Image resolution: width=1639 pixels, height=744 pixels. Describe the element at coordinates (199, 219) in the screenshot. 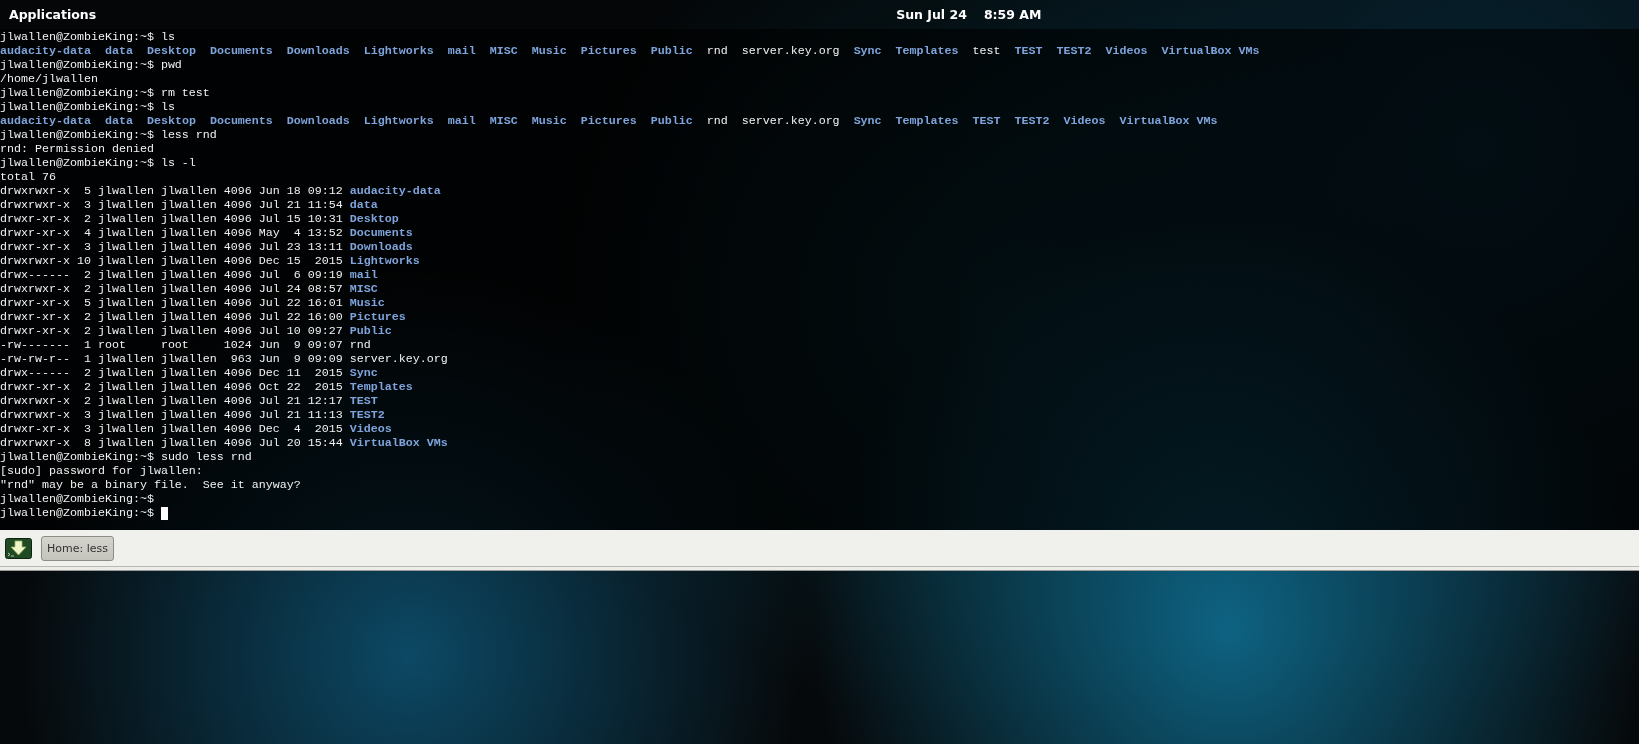

I see `terminal-line: drwxr-xr-x 2 jlwallen jlwallen 4096 Jul 15 10:31 Desktop` at that location.